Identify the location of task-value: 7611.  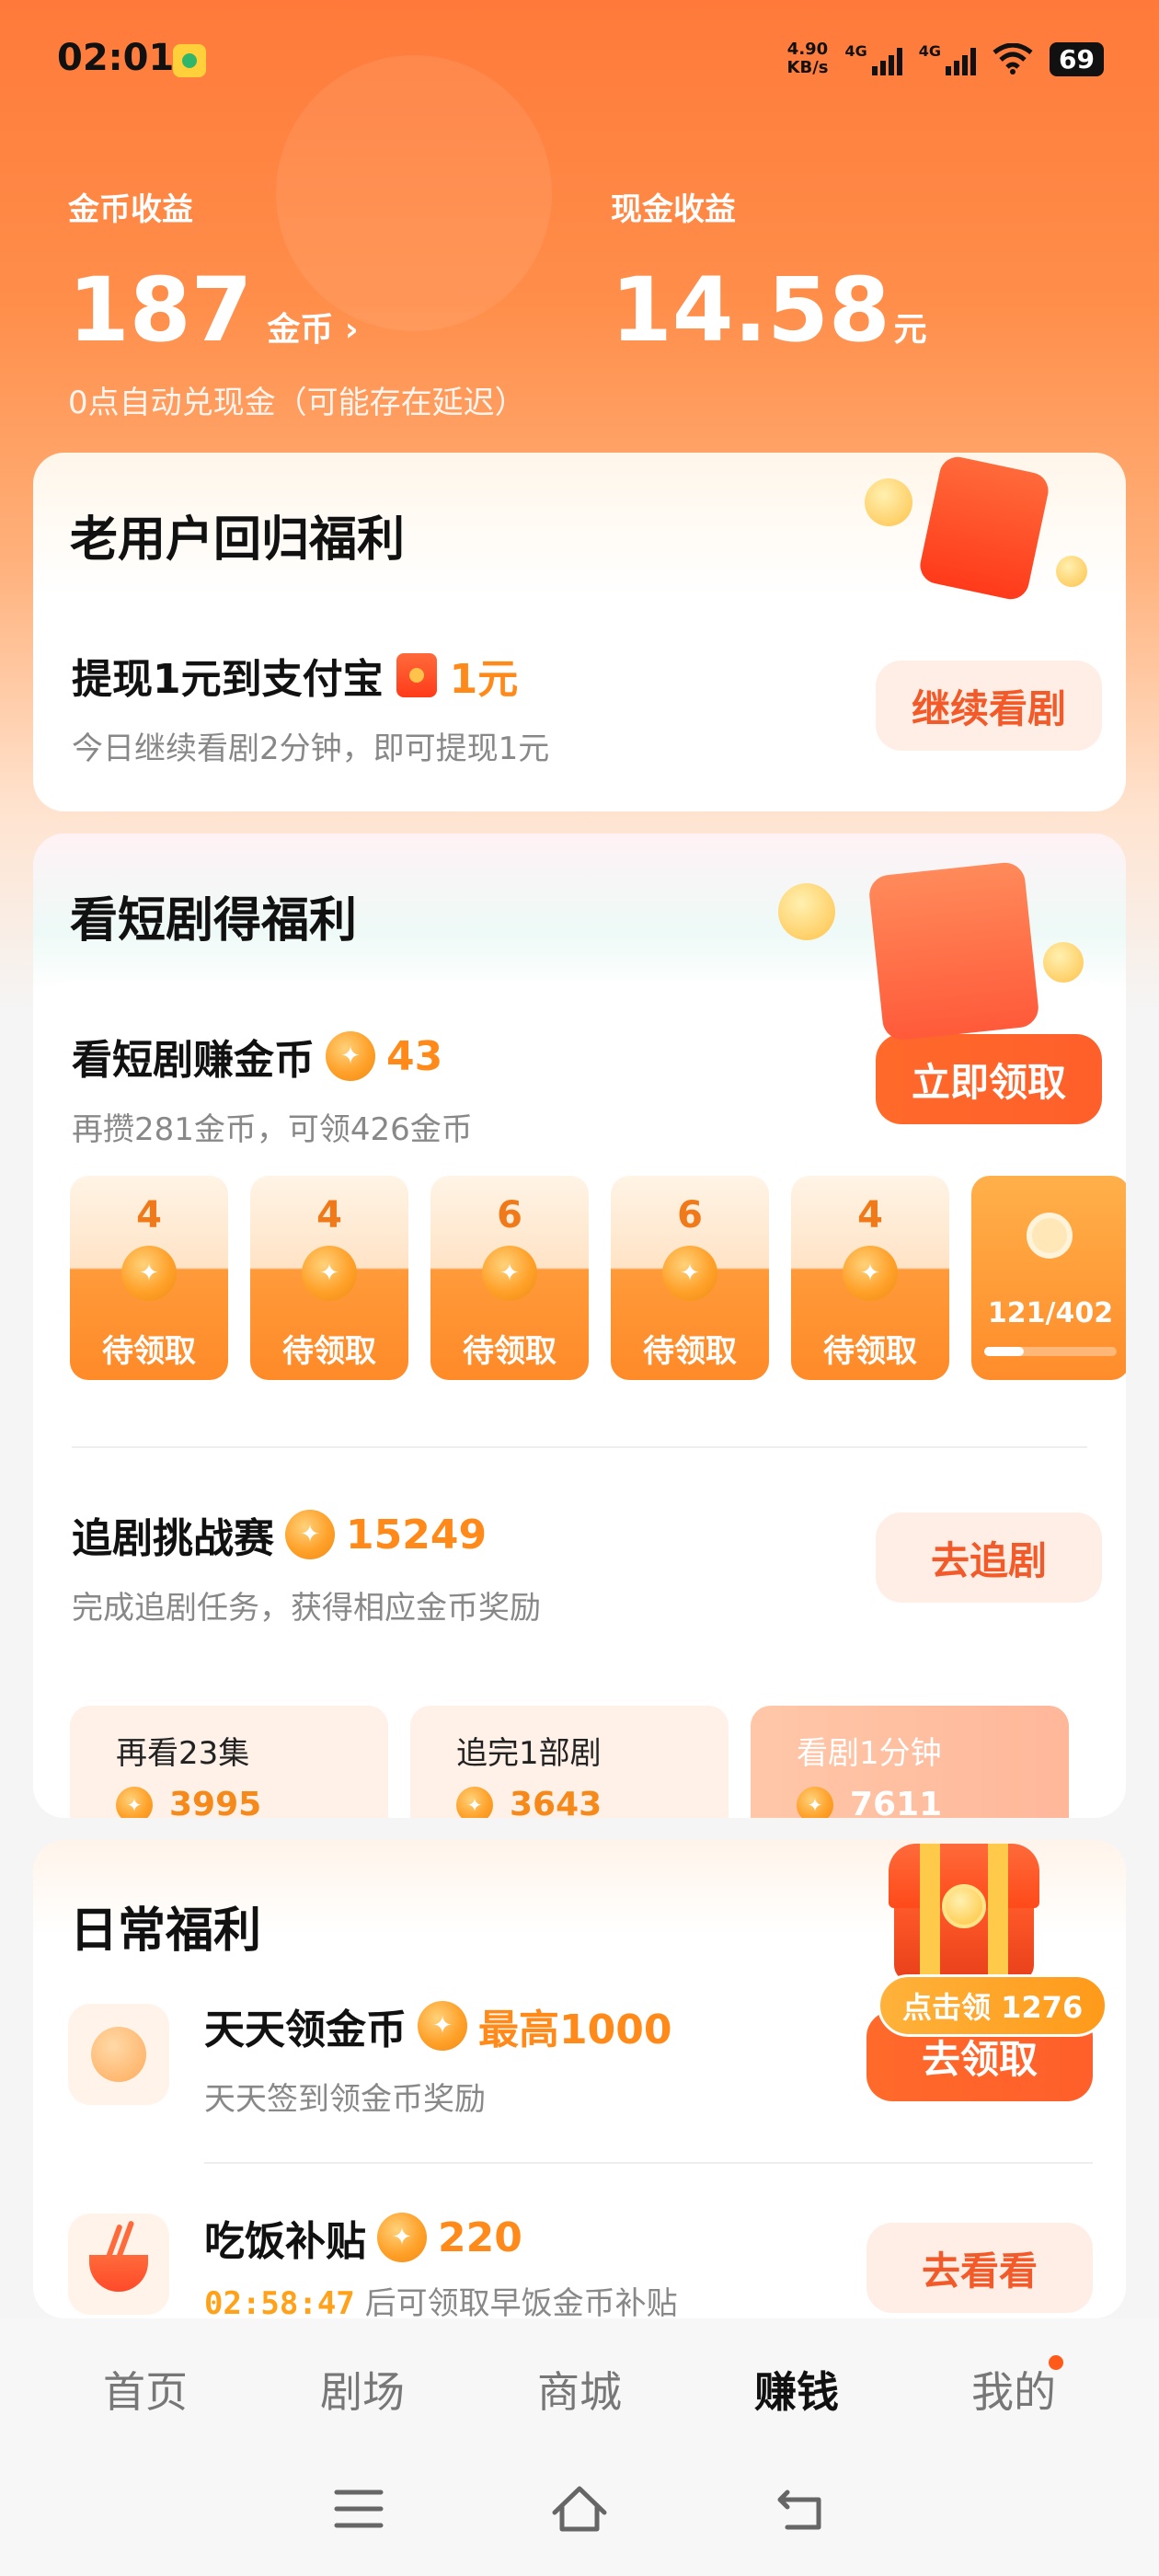
(896, 1802).